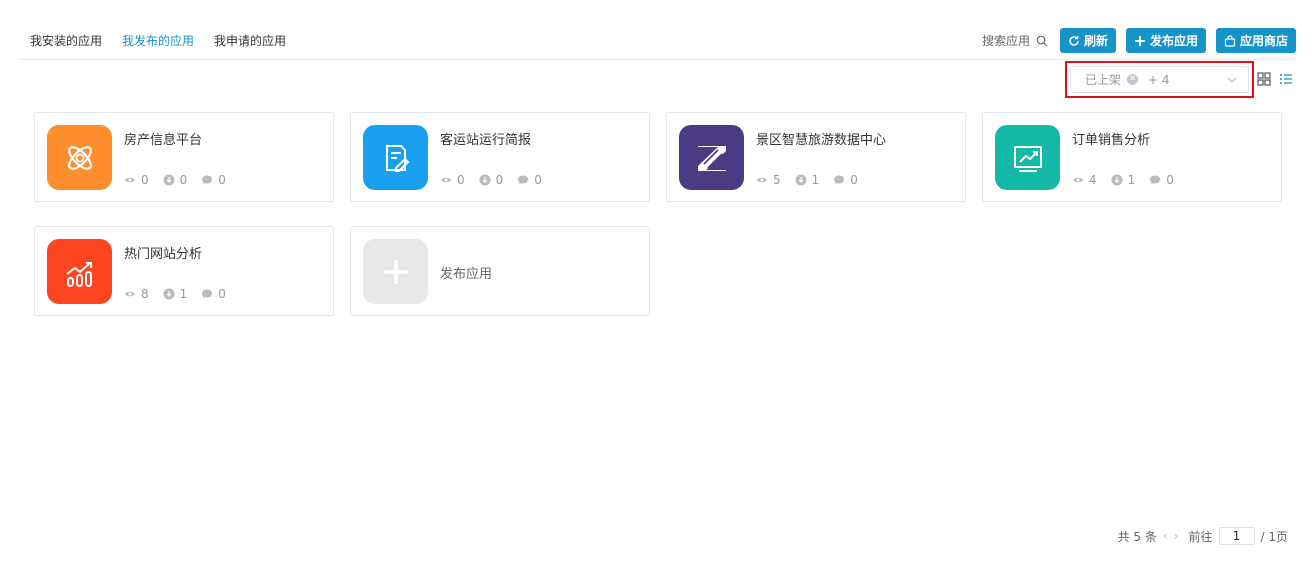  I want to click on document-edit-icon, so click(397, 158).